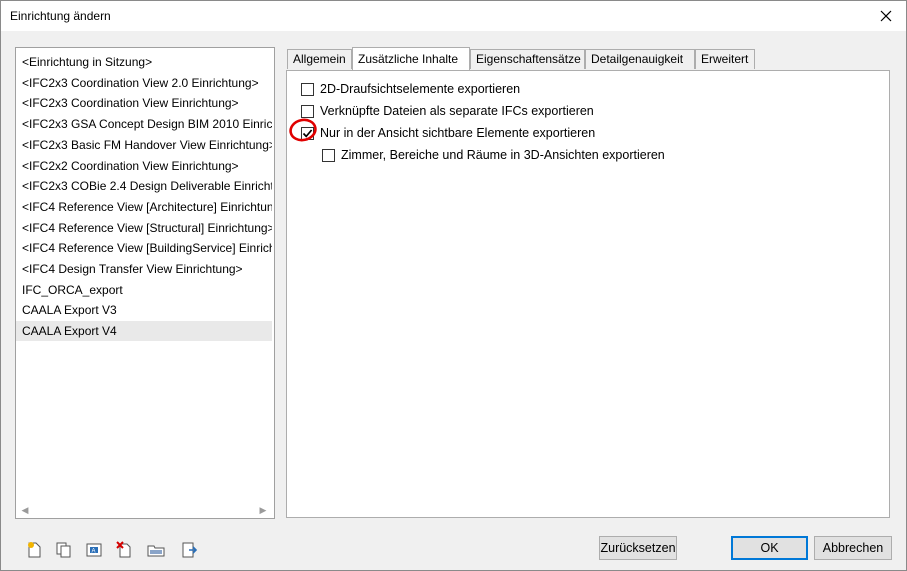 Image resolution: width=907 pixels, height=571 pixels. Describe the element at coordinates (60, 16) in the screenshot. I see `window-title: Einrichtung ändern` at that location.